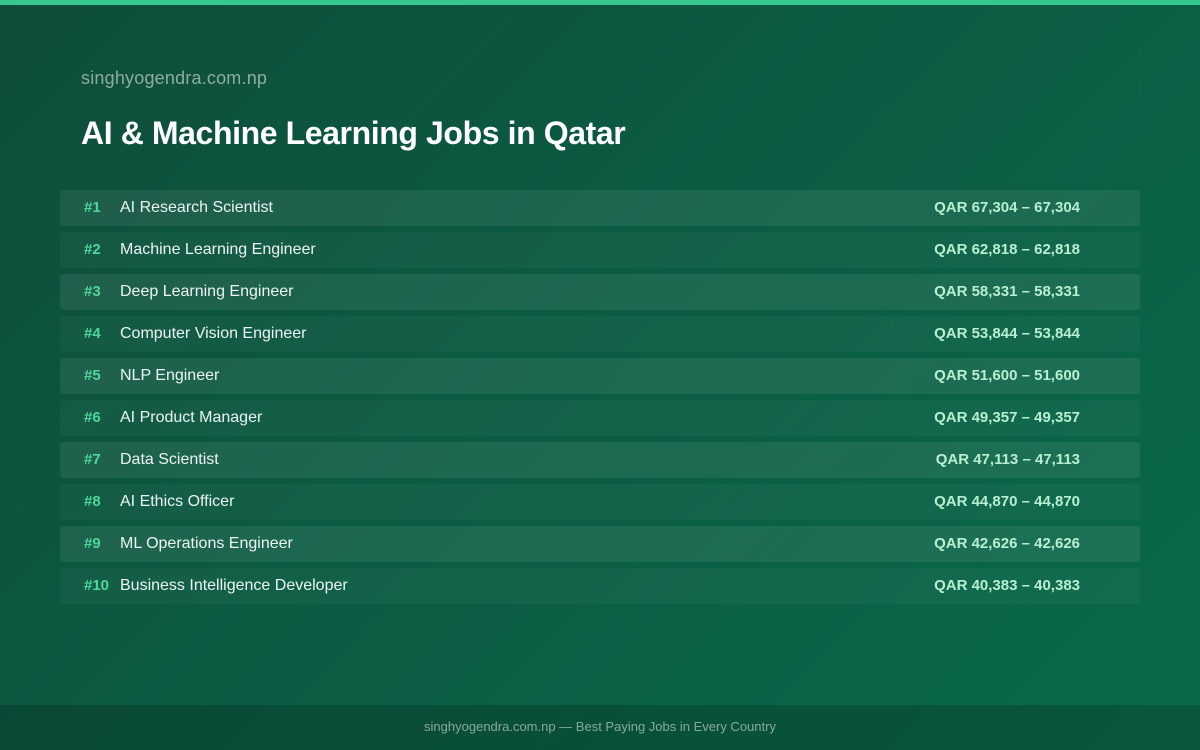 The height and width of the screenshot is (750, 1200). What do you see at coordinates (92, 375) in the screenshot?
I see `job-rank: #5` at bounding box center [92, 375].